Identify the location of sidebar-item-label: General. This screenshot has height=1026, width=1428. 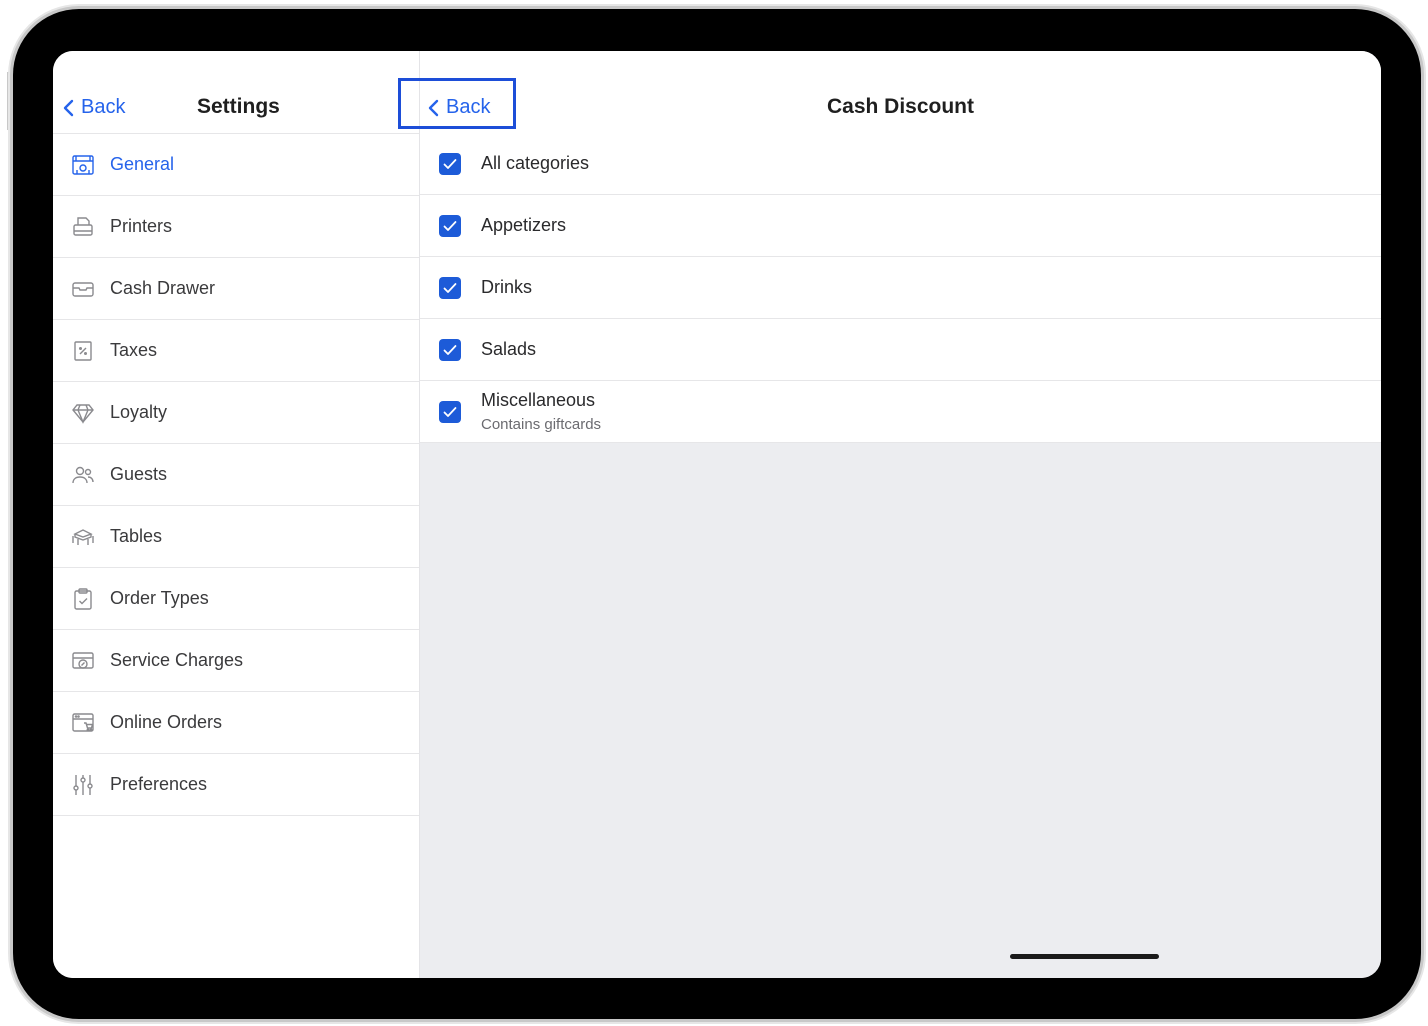
(142, 164).